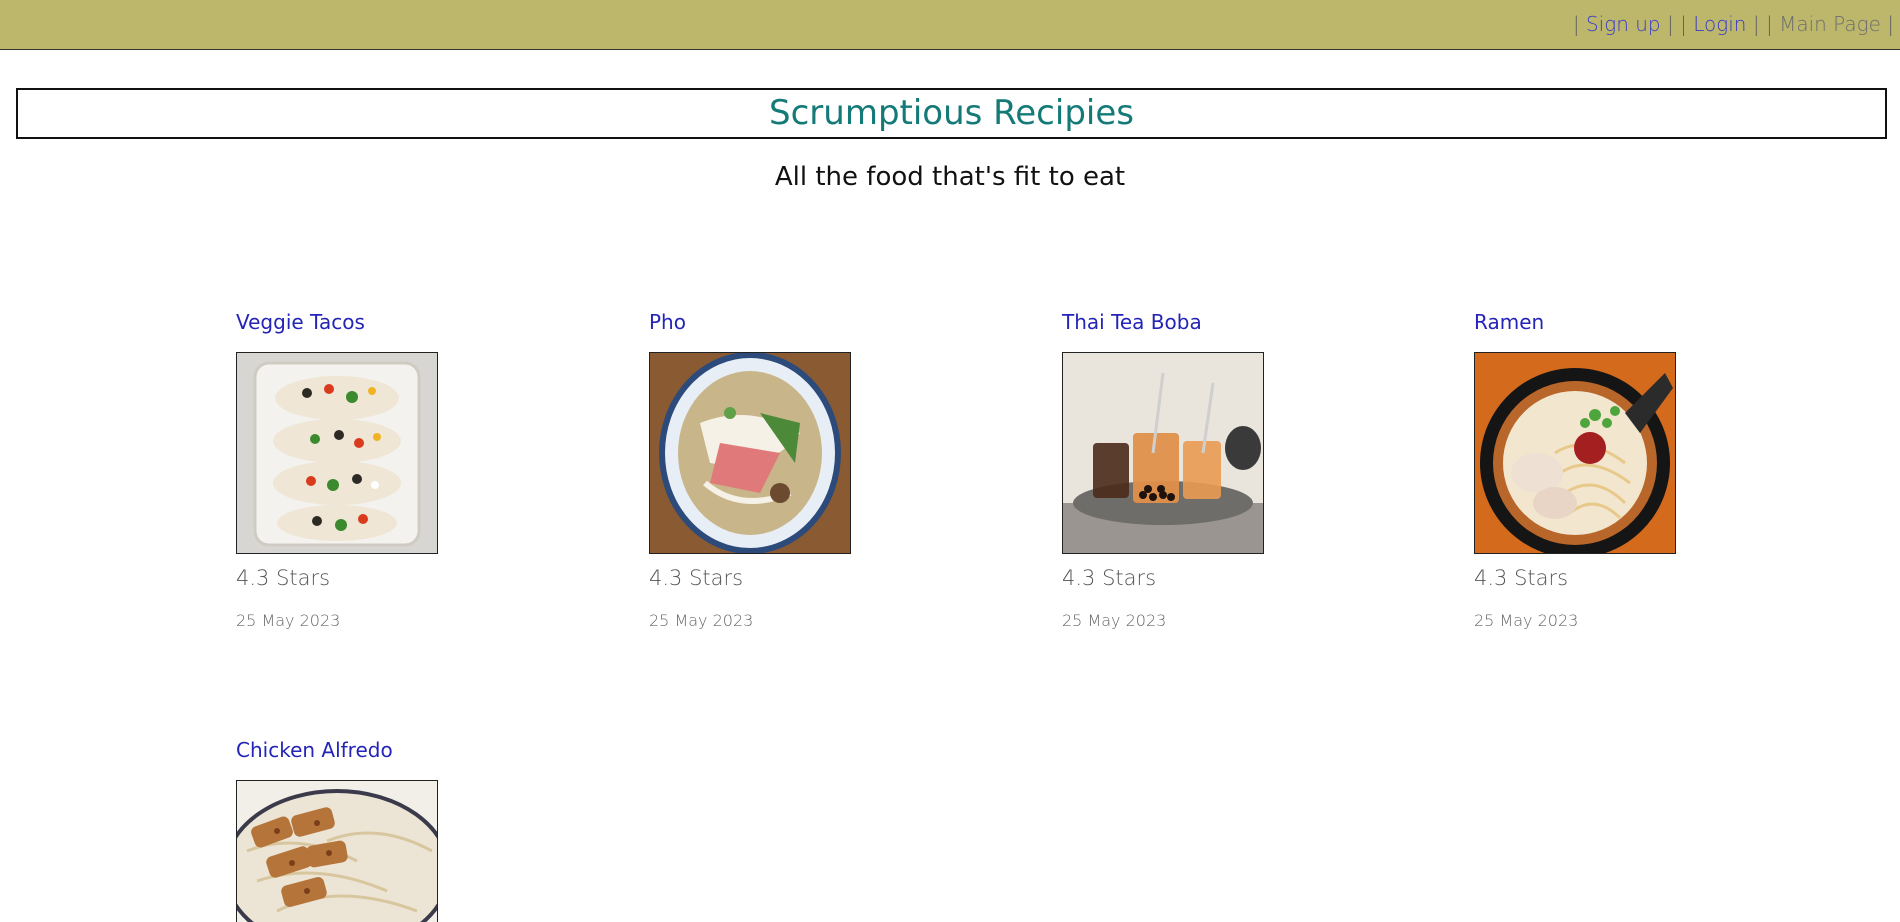  Describe the element at coordinates (1163, 453) in the screenshot. I see `thai-tea-boba-photo` at that location.